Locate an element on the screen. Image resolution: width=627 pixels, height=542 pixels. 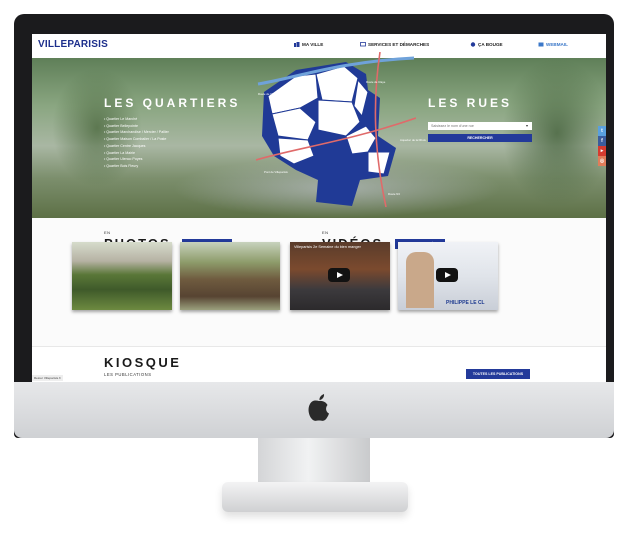
quartier-link: Quartier Bois Fleury is located at coordinates (159, 166).